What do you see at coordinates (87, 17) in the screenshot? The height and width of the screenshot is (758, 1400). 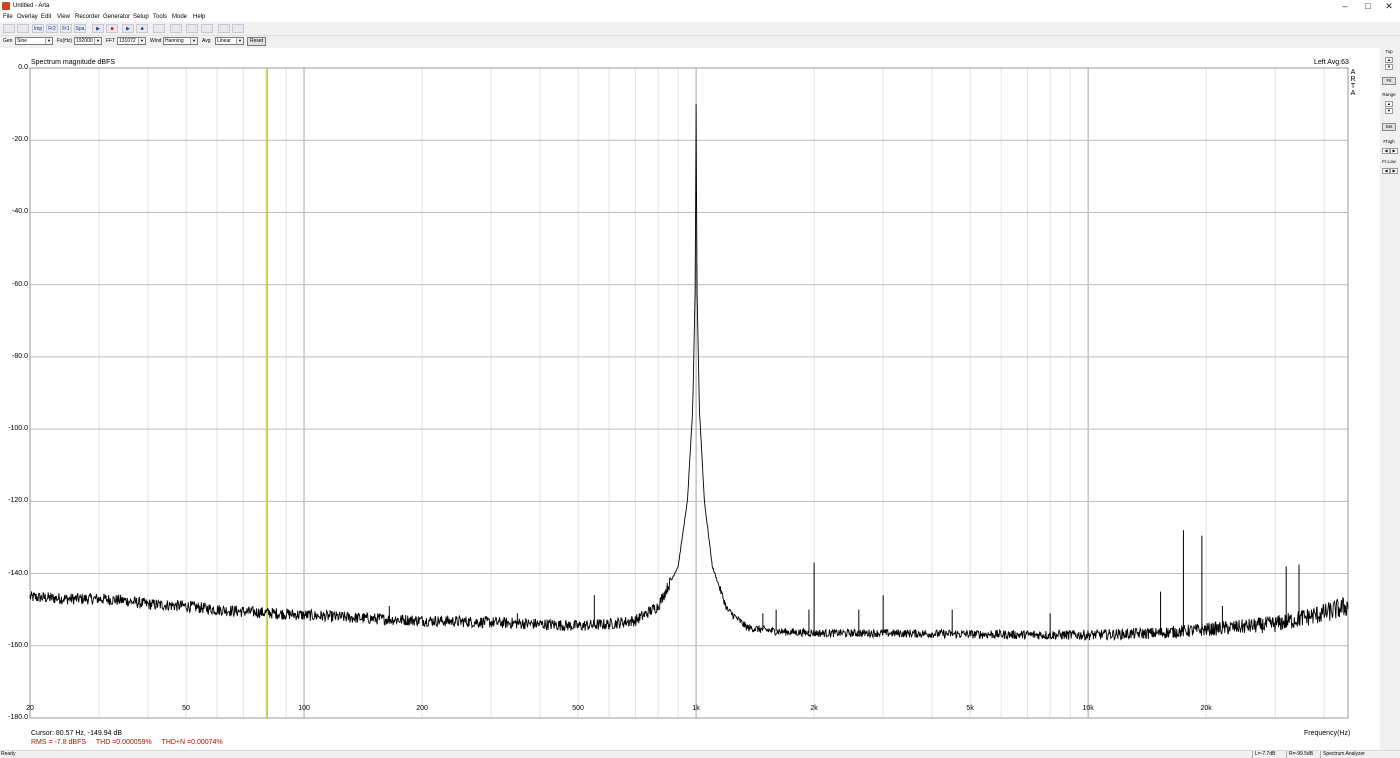 I see `menu-recorder: Recorder` at bounding box center [87, 17].